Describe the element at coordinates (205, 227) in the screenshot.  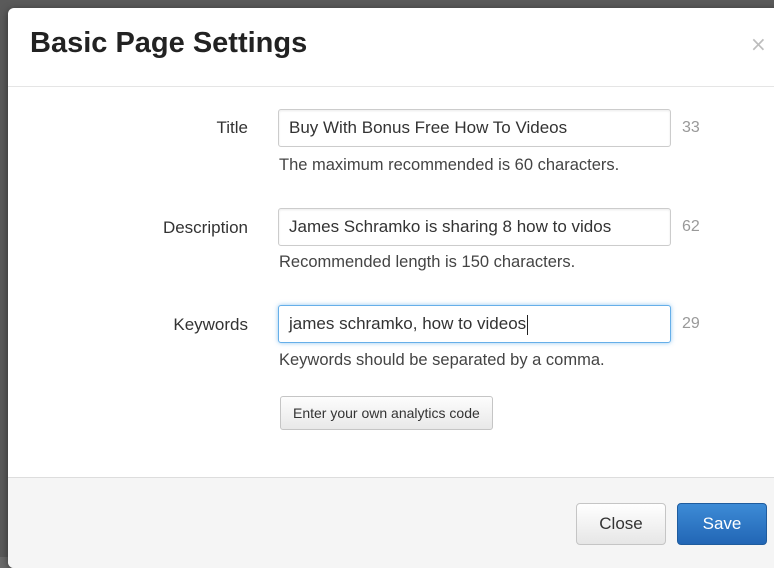
I see `description-label: Description` at that location.